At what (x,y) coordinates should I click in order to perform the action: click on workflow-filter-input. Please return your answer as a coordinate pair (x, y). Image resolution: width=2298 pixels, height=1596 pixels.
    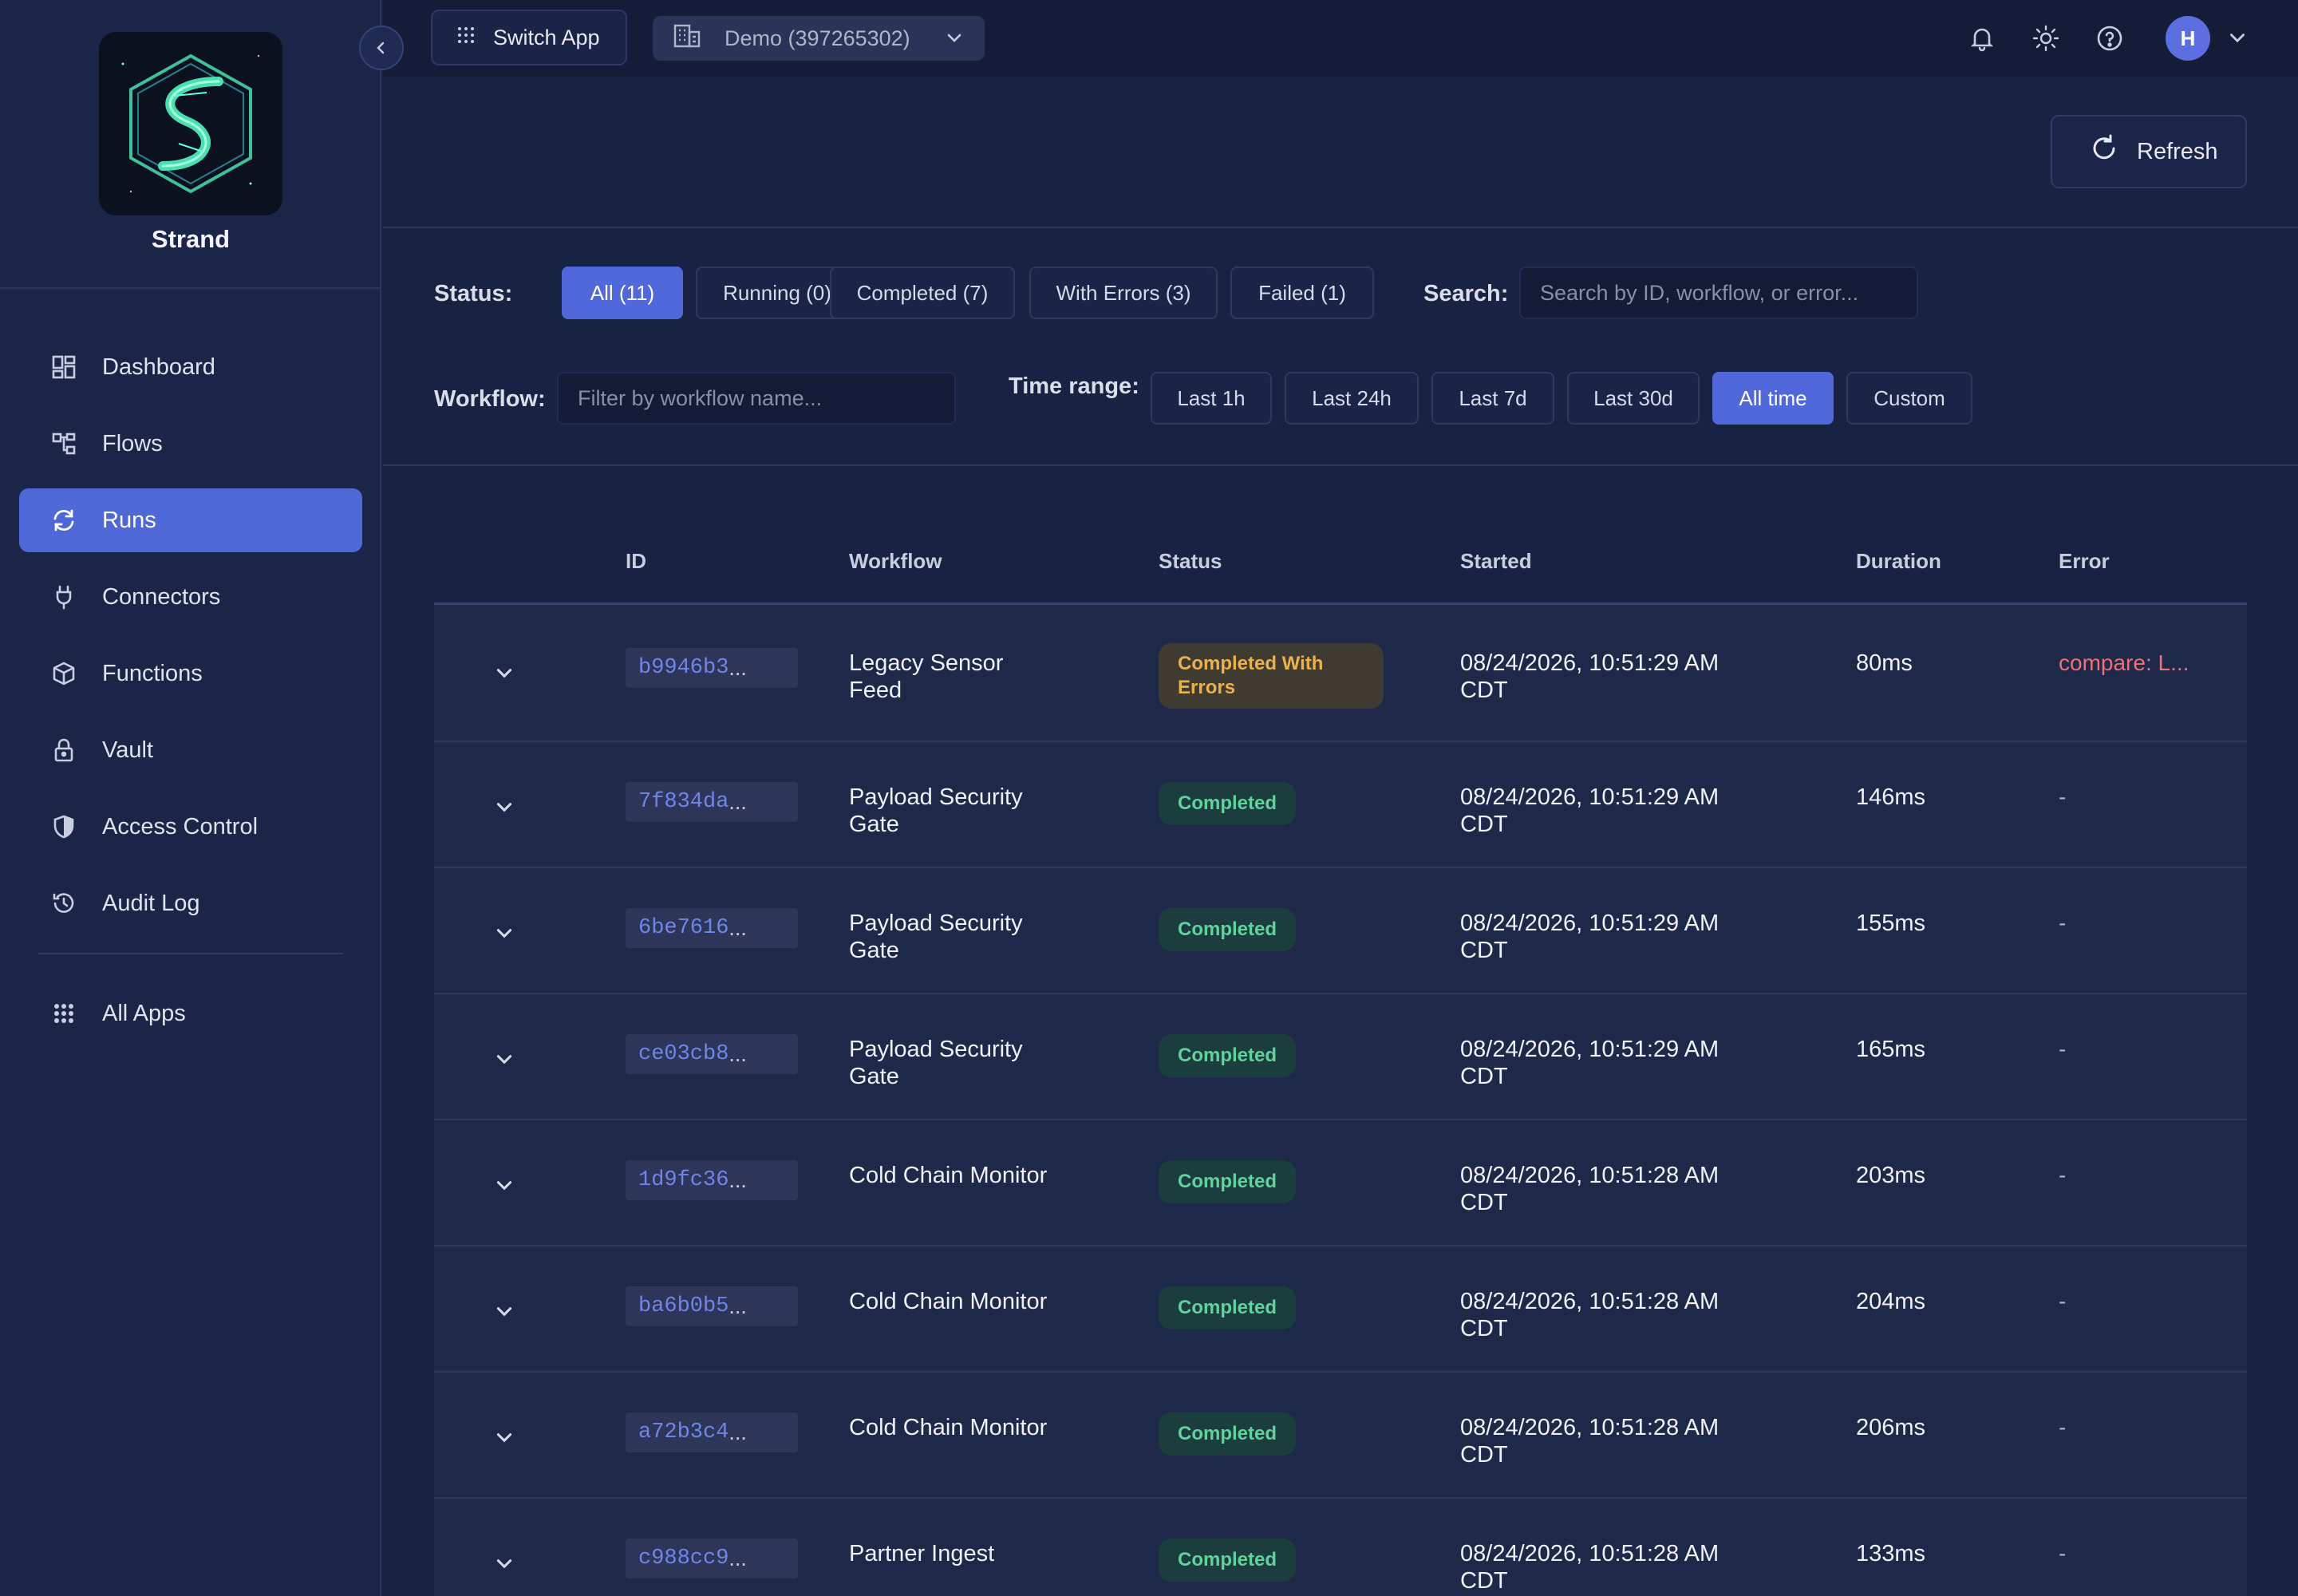
    Looking at the image, I should click on (757, 398).